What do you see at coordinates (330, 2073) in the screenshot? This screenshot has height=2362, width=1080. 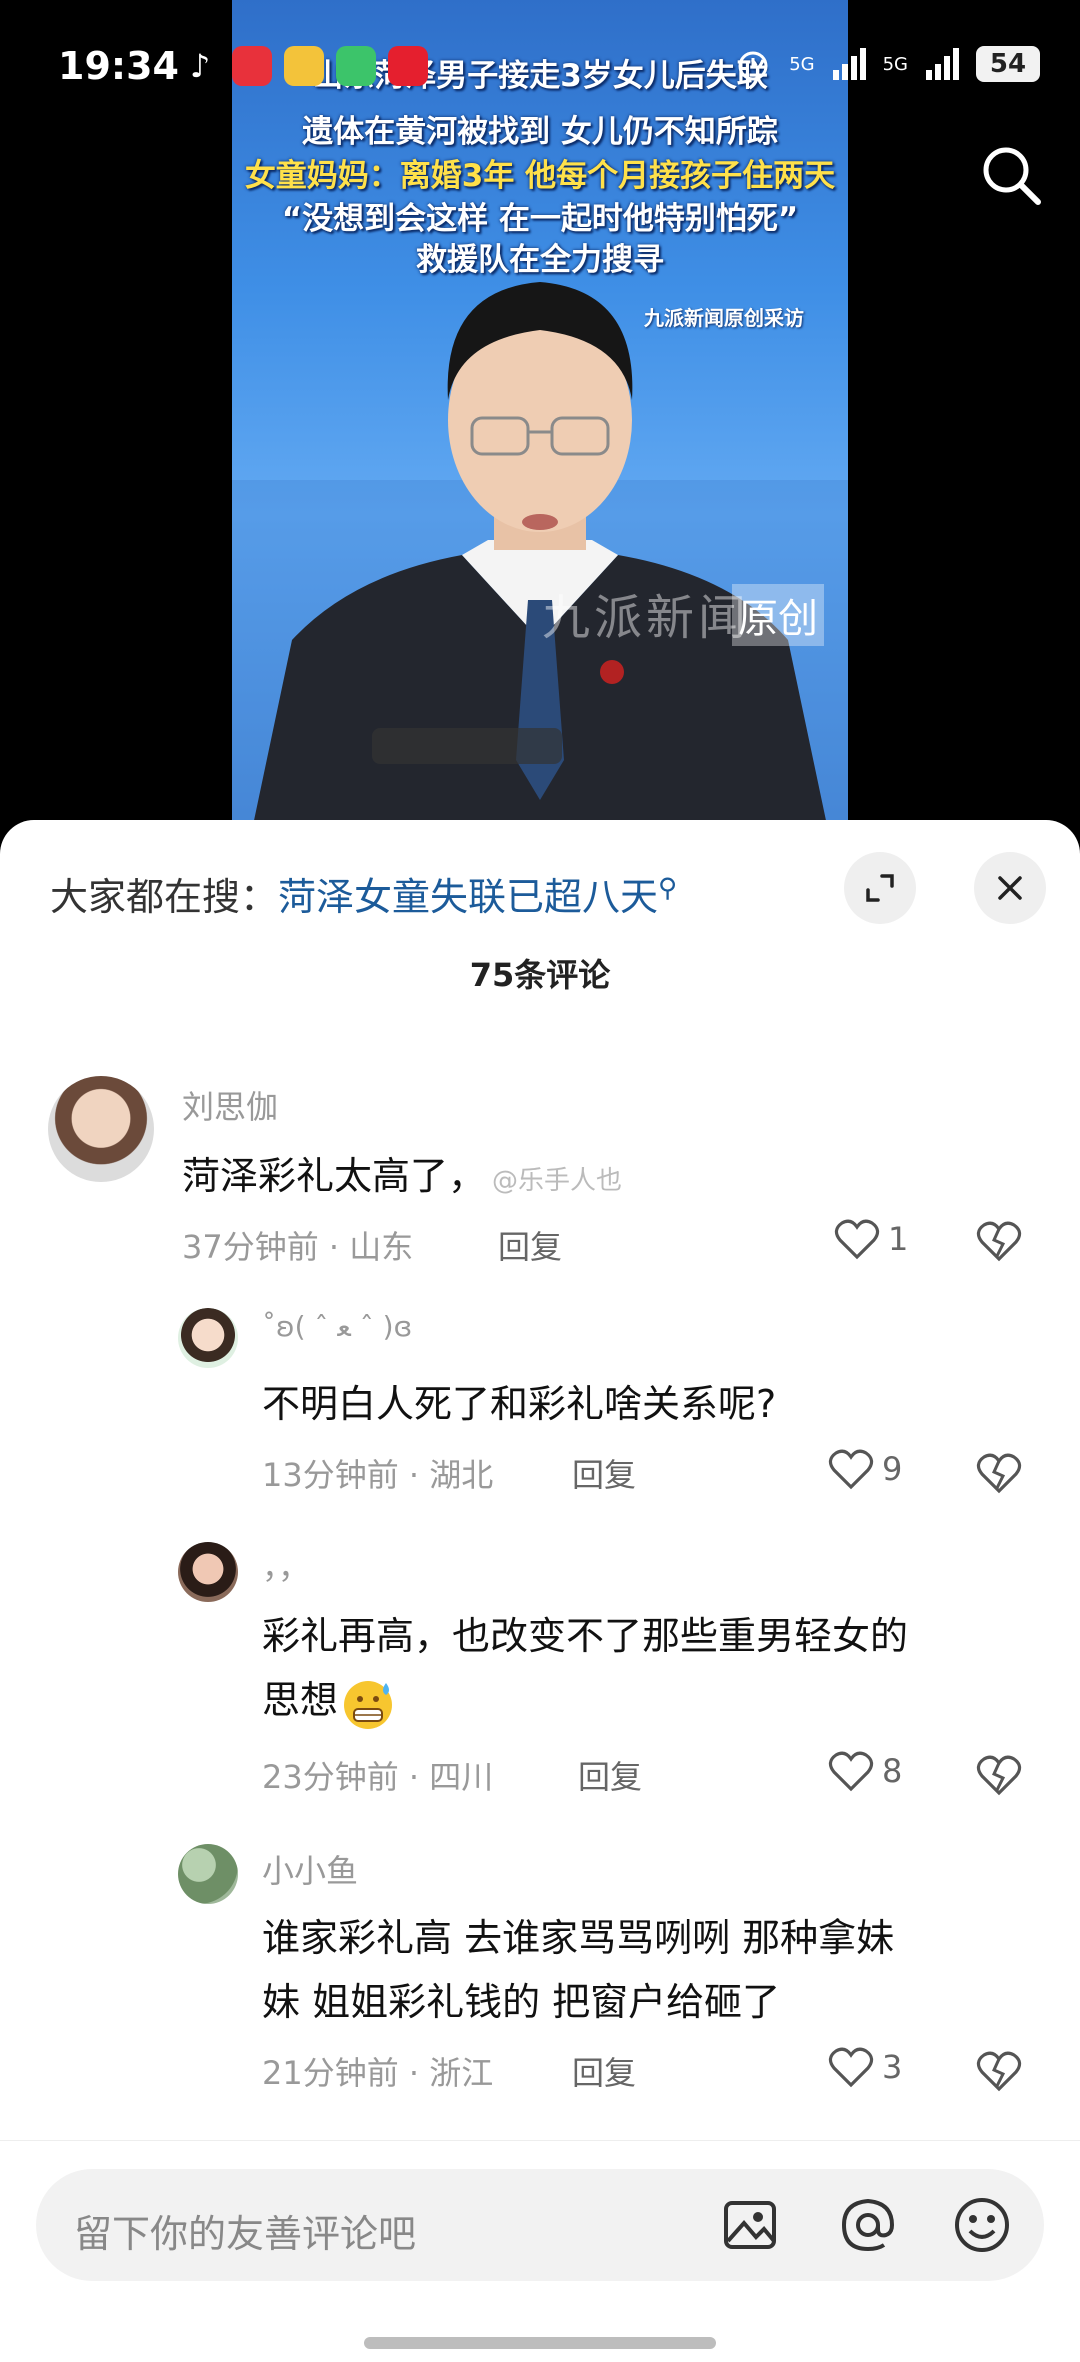 I see `comment-time: 21分钟前` at bounding box center [330, 2073].